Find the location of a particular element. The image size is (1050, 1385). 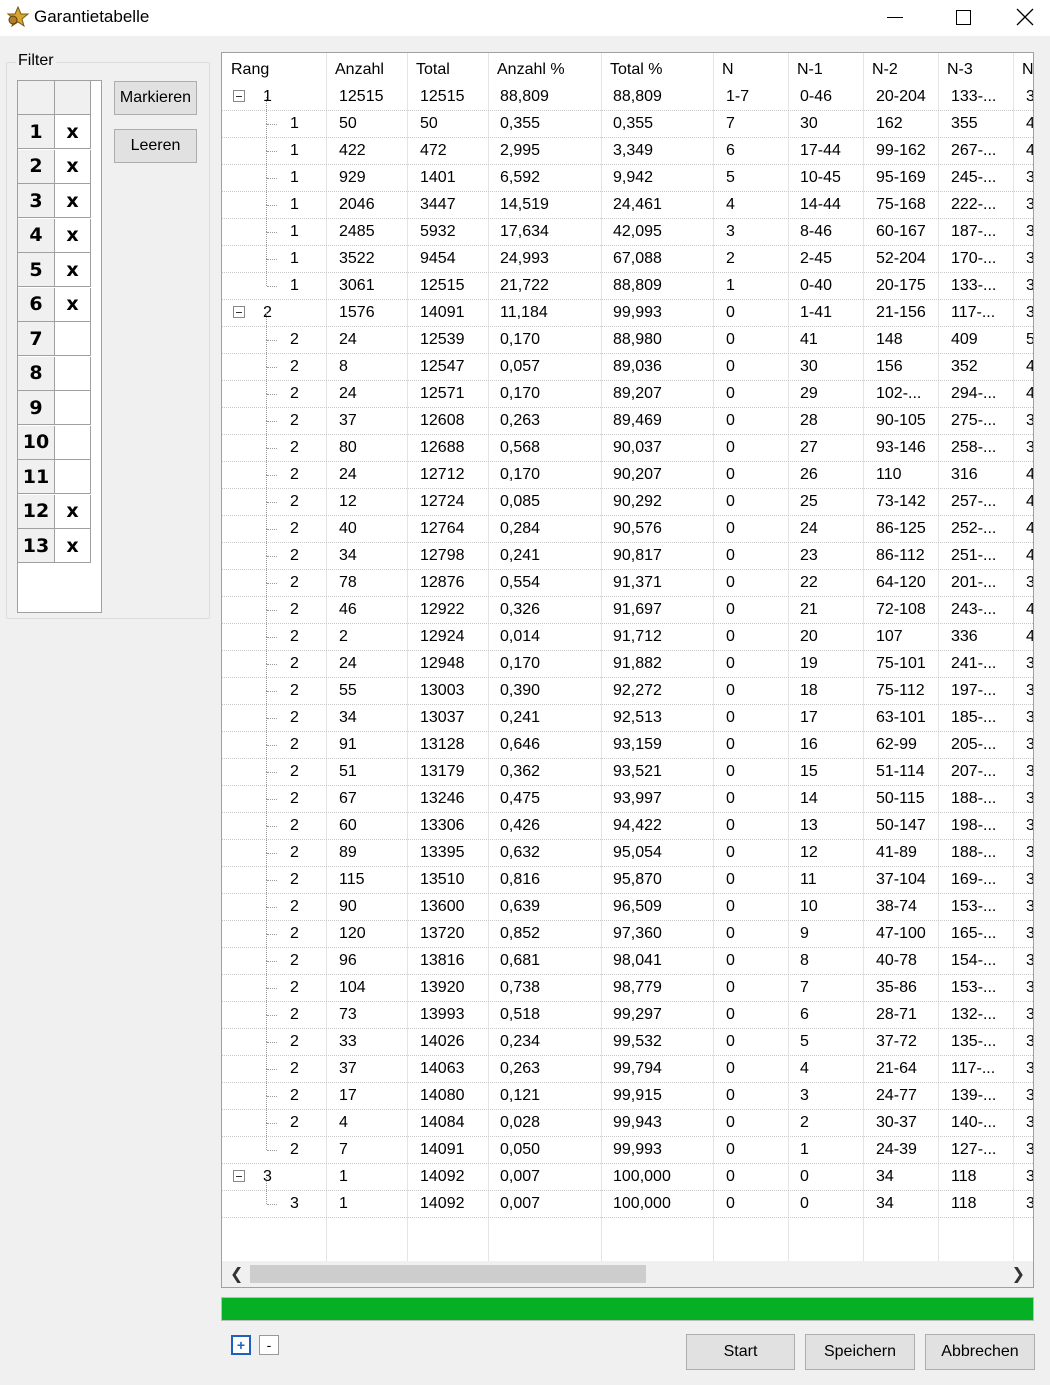

filter-number: 4 is located at coordinates (36, 235).